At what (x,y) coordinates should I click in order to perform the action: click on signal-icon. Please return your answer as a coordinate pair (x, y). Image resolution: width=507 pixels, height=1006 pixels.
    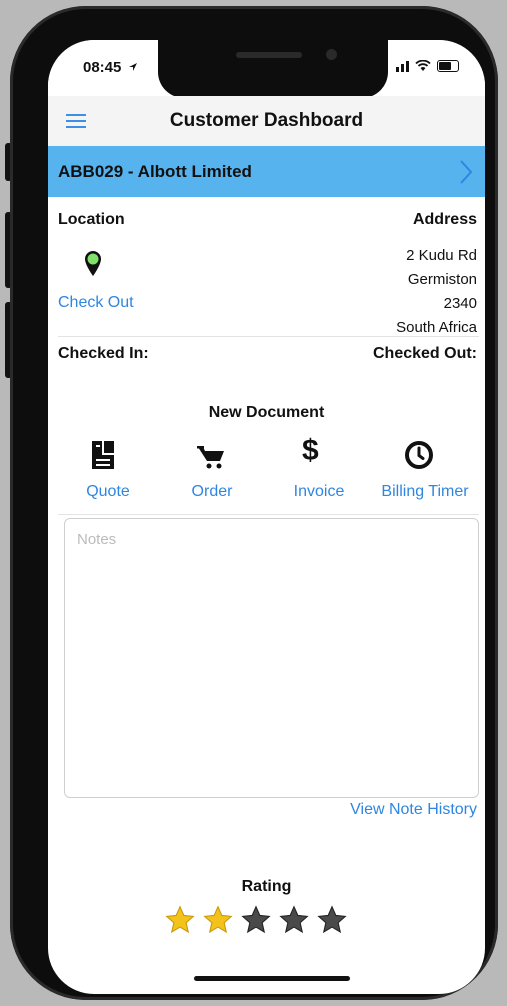
    Looking at the image, I should click on (402, 66).